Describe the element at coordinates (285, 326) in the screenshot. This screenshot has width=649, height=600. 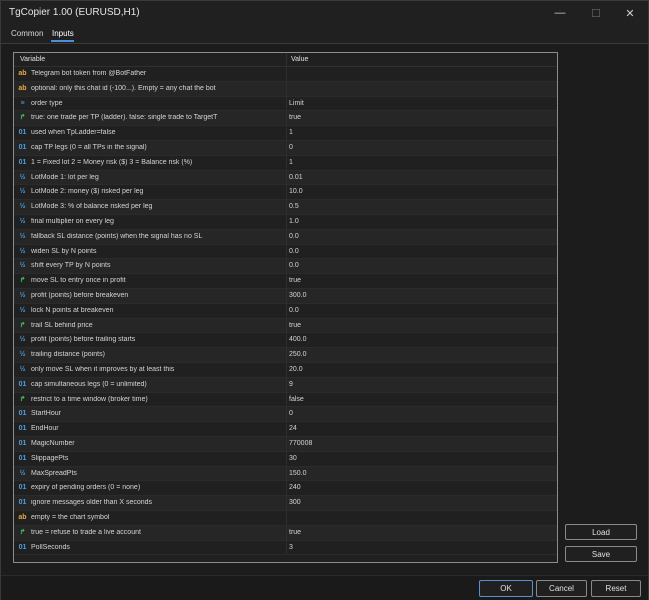
I see `input-row: ↱ trail SL behind price true` at that location.